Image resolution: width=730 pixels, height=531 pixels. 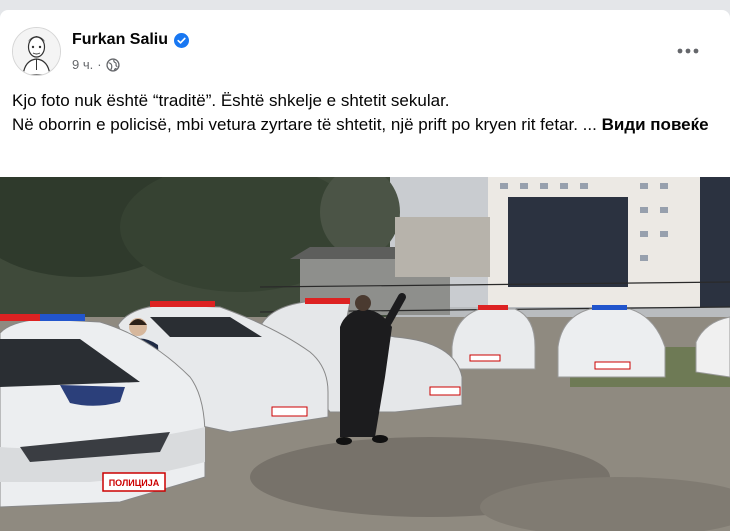 I want to click on post-time: 9 ч., so click(x=82, y=64).